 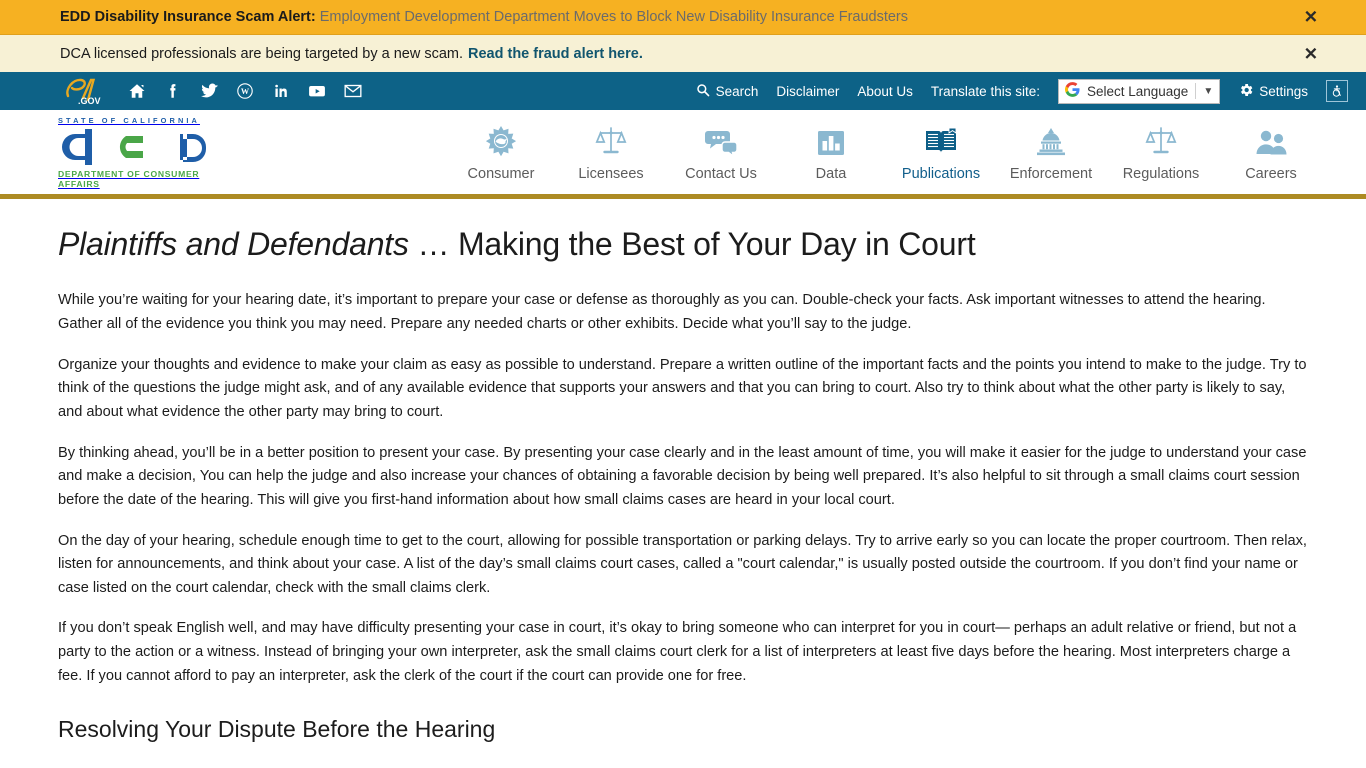 I want to click on settings-button: Settings, so click(x=1273, y=91).